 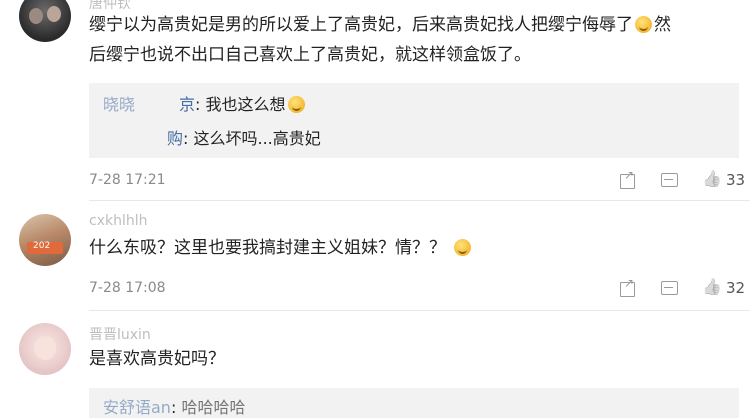 I want to click on like-count: 32, so click(x=736, y=288).